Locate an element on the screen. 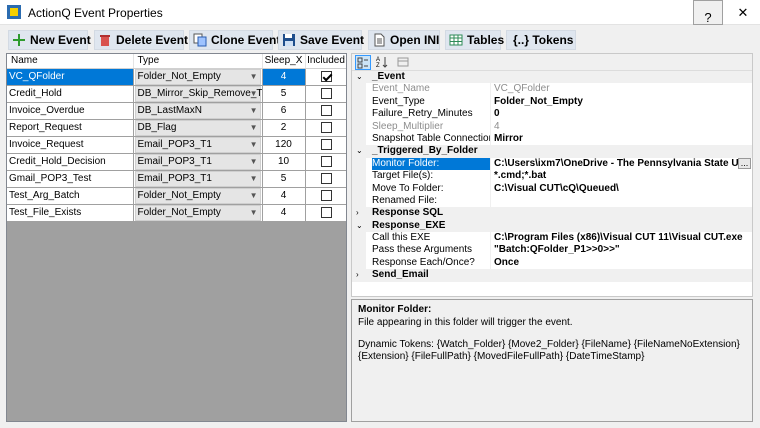  event-name-cell: Invoice_Request is located at coordinates (70, 145).